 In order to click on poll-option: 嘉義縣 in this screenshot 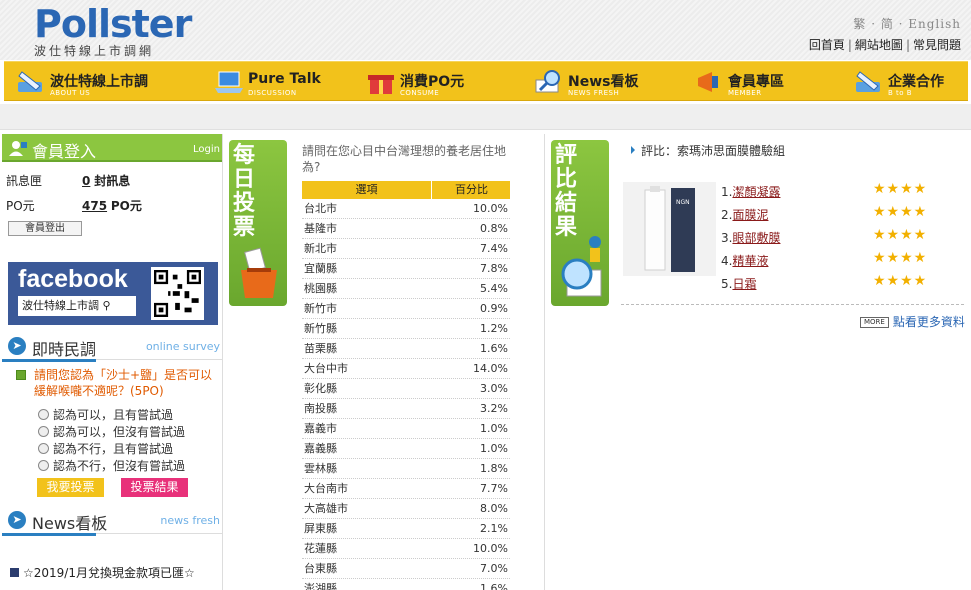, I will do `click(320, 448)`.